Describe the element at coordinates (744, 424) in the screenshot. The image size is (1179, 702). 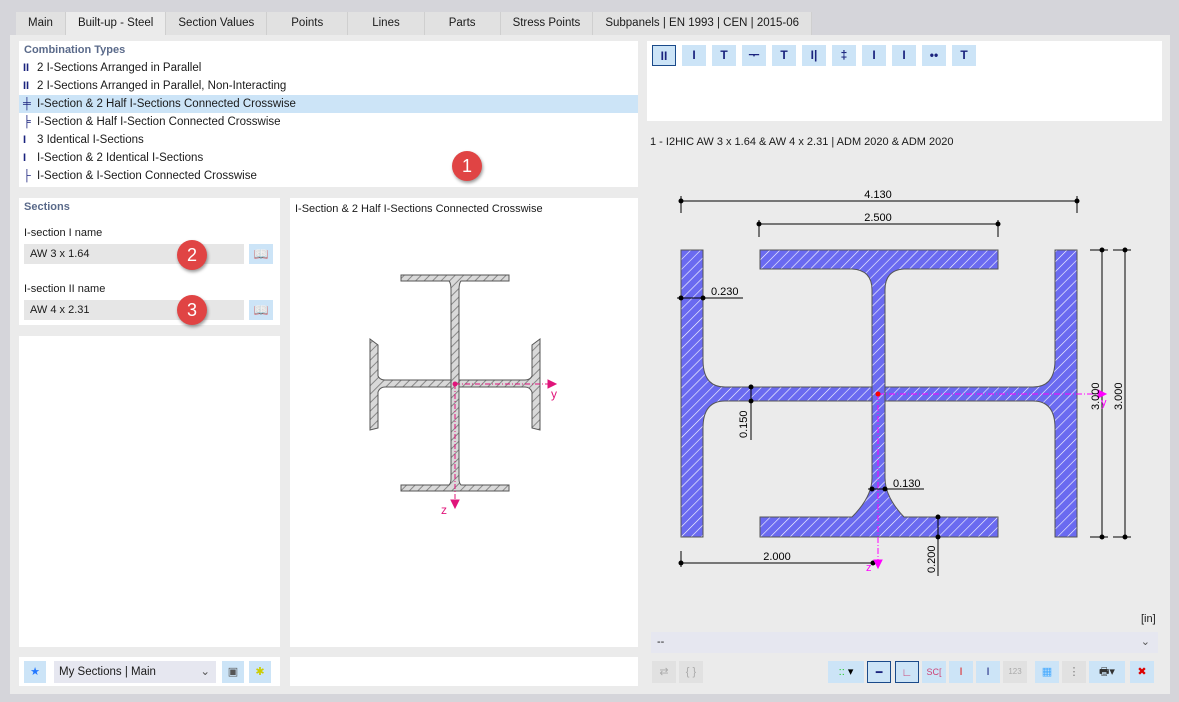
I see `dim-half-web-thk: 0.150` at that location.